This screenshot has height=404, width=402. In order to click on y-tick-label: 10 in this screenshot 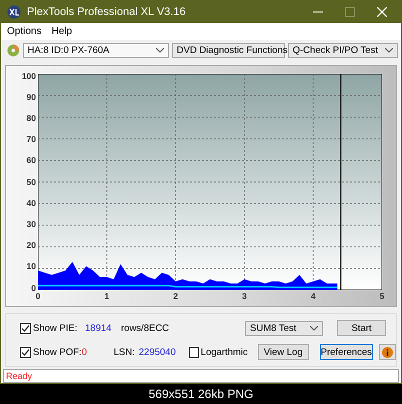, I will do `click(31, 266)`.